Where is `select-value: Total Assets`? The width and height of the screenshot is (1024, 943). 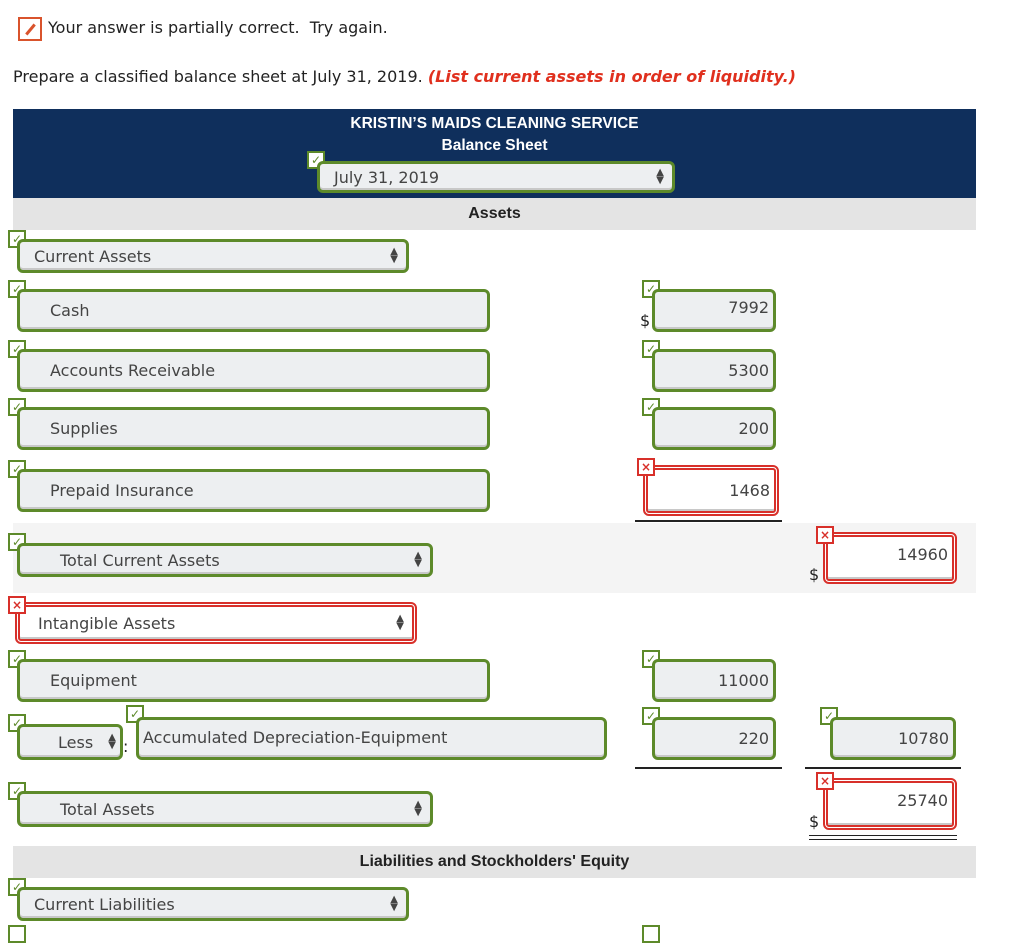 select-value: Total Assets is located at coordinates (107, 809).